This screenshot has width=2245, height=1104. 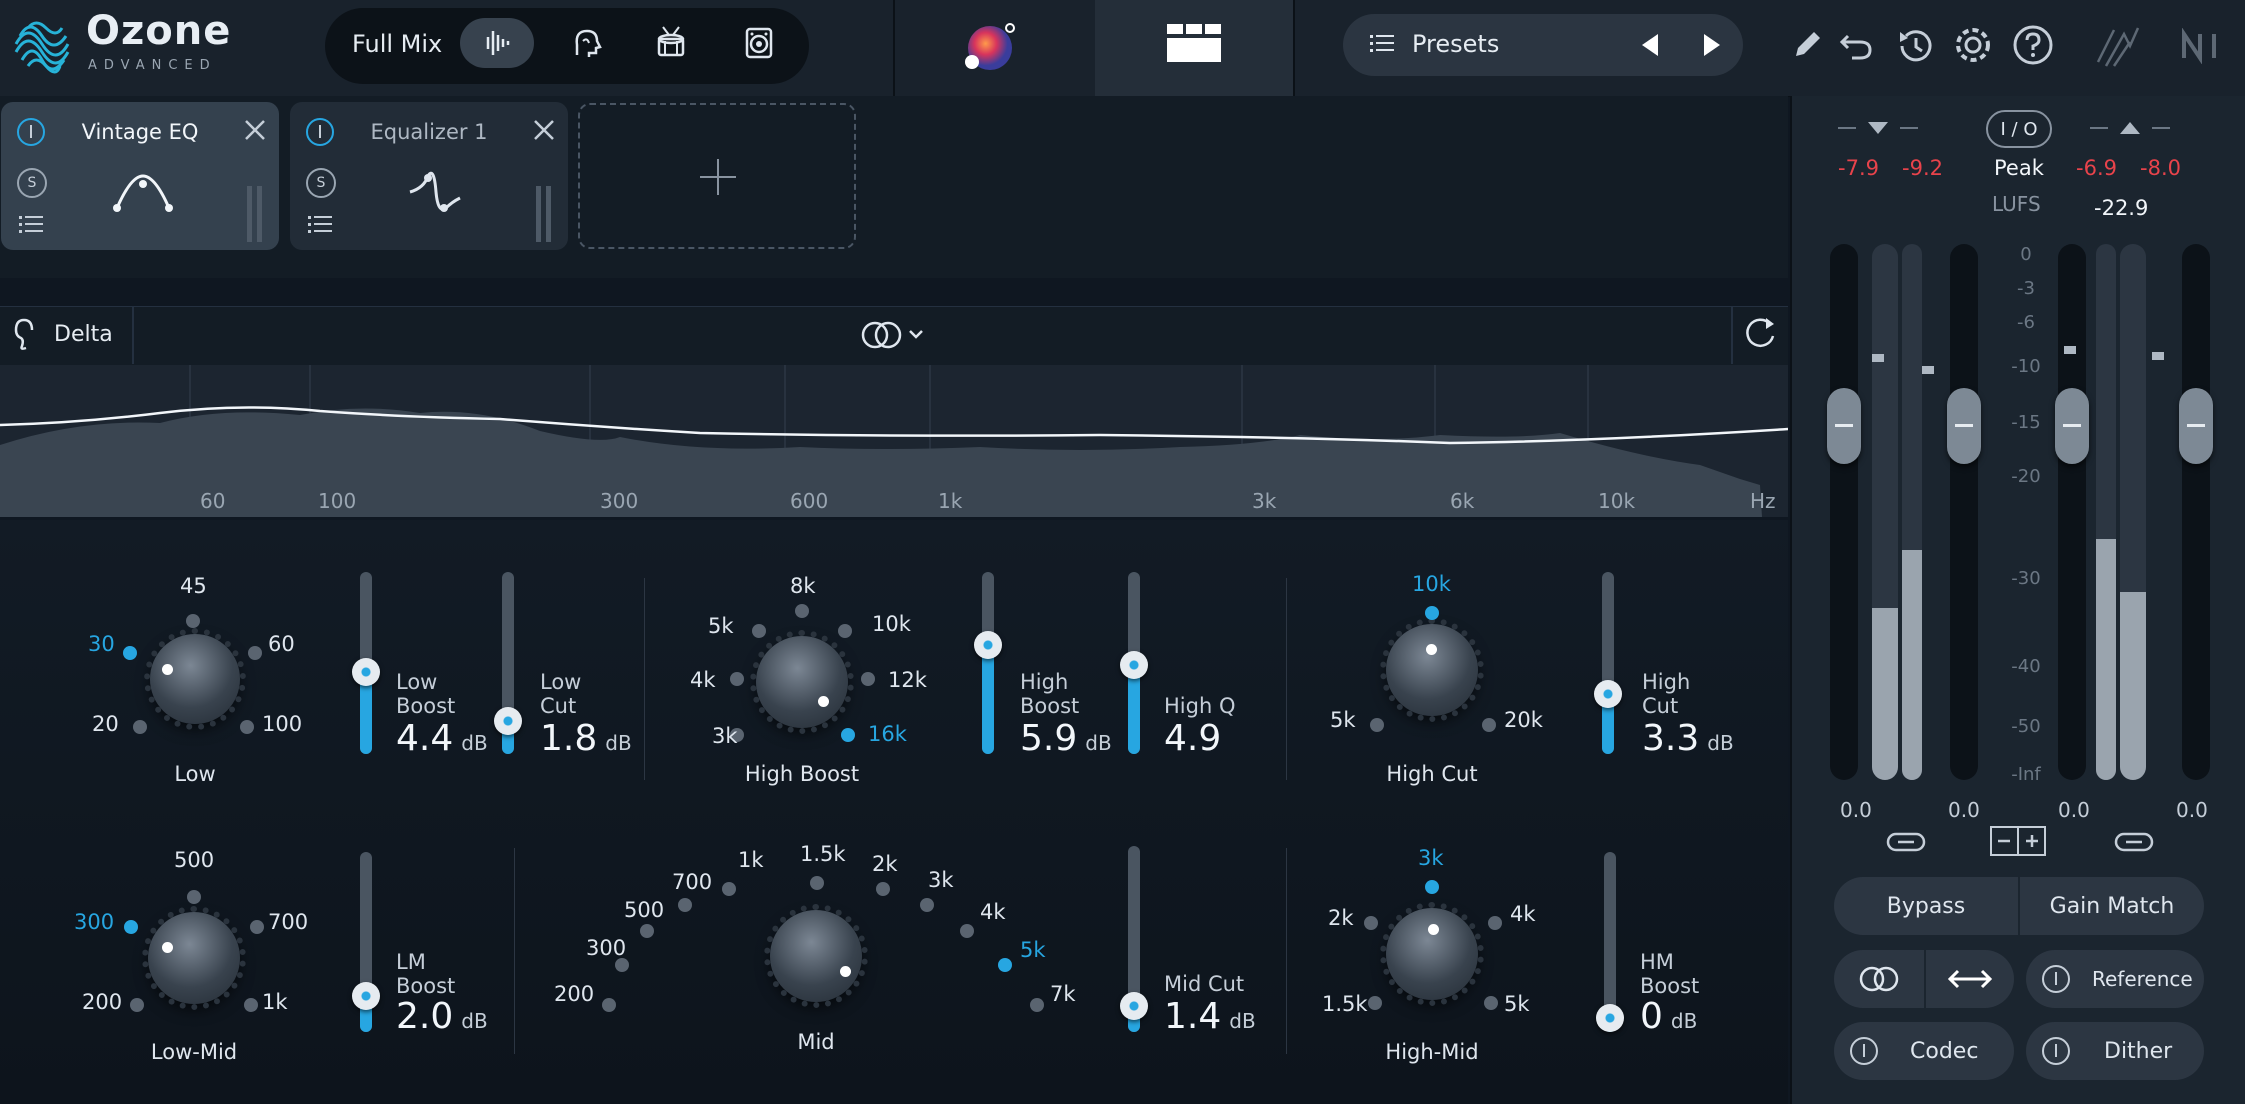 I want to click on gain-match-button: Gain Match, so click(x=2112, y=906).